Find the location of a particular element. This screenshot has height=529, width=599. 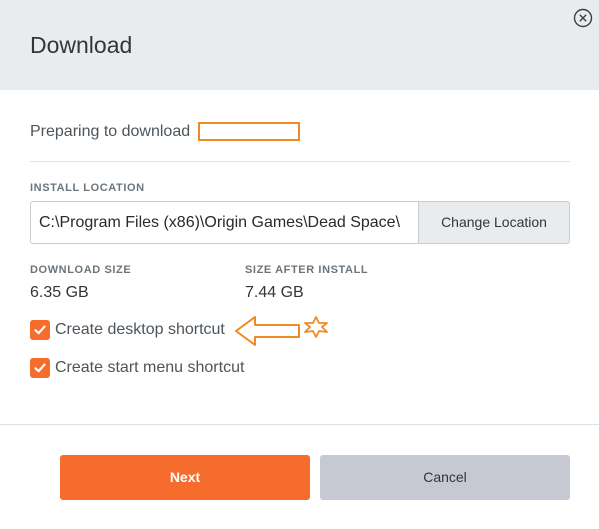

preparing-status-text: Preparing to download is located at coordinates (110, 131).